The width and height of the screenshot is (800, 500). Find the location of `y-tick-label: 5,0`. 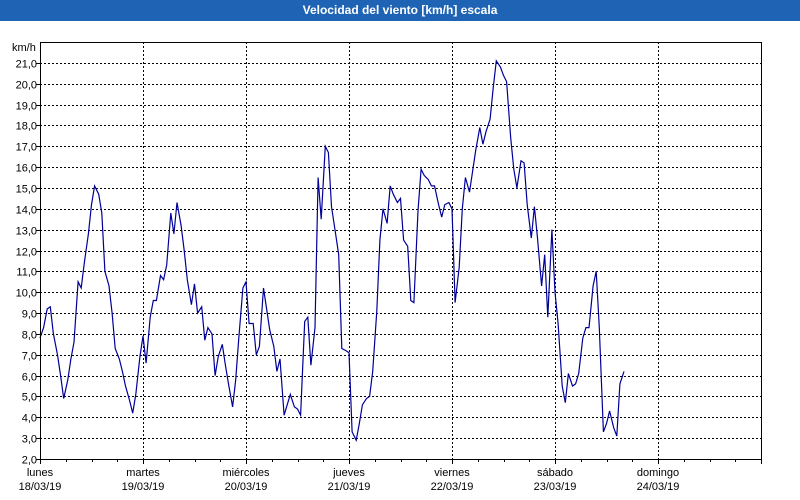

y-tick-label: 5,0 is located at coordinates (29, 398).